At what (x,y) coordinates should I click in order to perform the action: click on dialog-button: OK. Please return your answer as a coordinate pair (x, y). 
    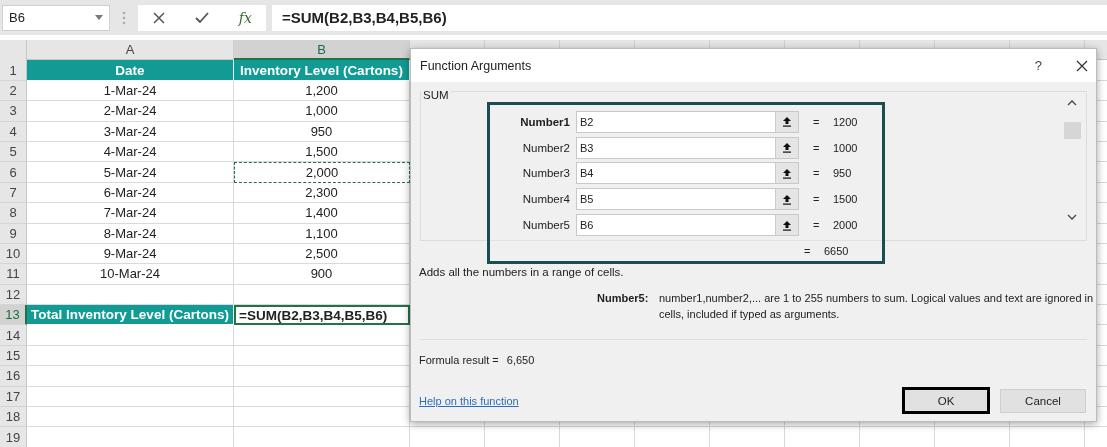
    Looking at the image, I should click on (946, 400).